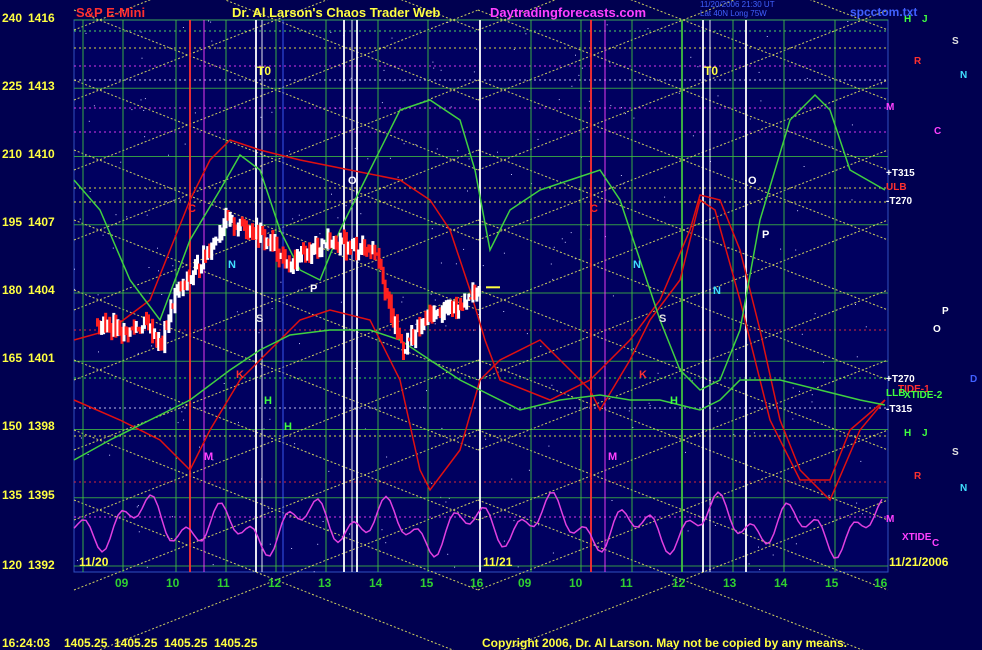 This screenshot has width=982, height=650. Describe the element at coordinates (41, 426) in the screenshot. I see `y-tick-right: 1398` at that location.